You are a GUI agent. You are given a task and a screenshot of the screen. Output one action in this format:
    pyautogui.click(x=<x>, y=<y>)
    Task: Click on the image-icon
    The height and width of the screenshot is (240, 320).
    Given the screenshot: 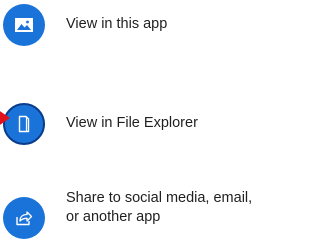 What is the action you would take?
    pyautogui.click(x=24, y=25)
    